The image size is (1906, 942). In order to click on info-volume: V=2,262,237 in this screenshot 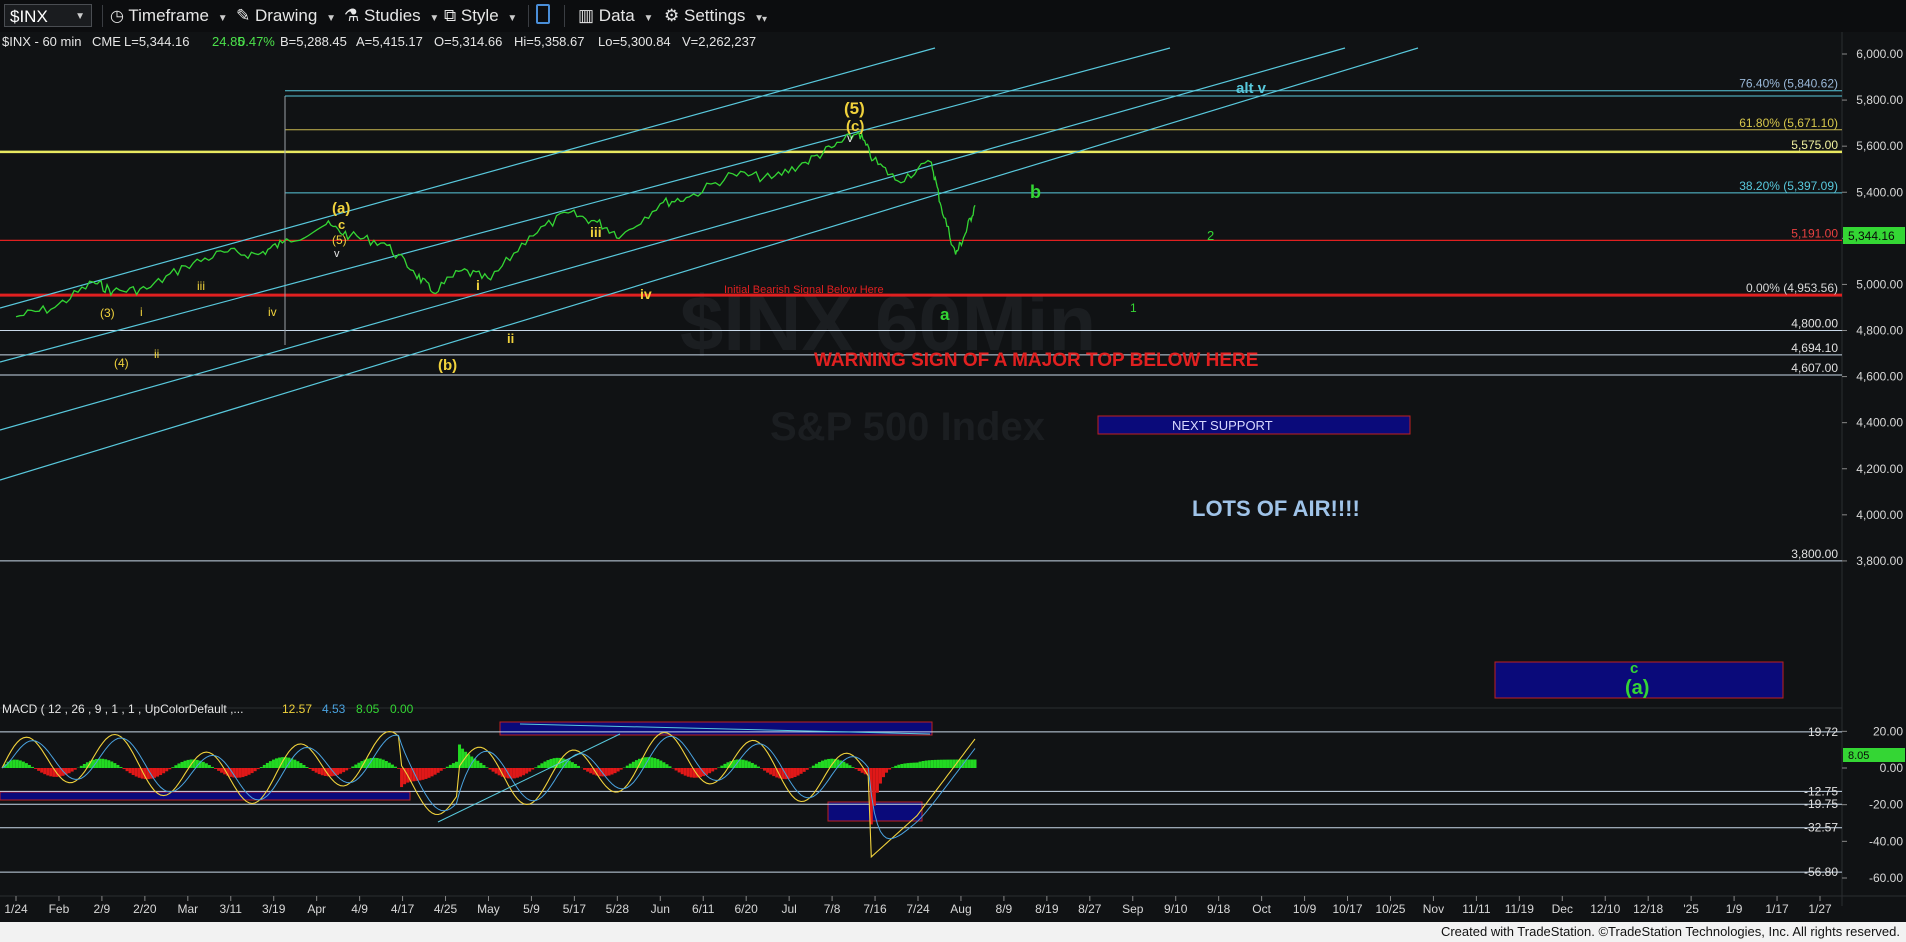, I will do `click(719, 41)`.